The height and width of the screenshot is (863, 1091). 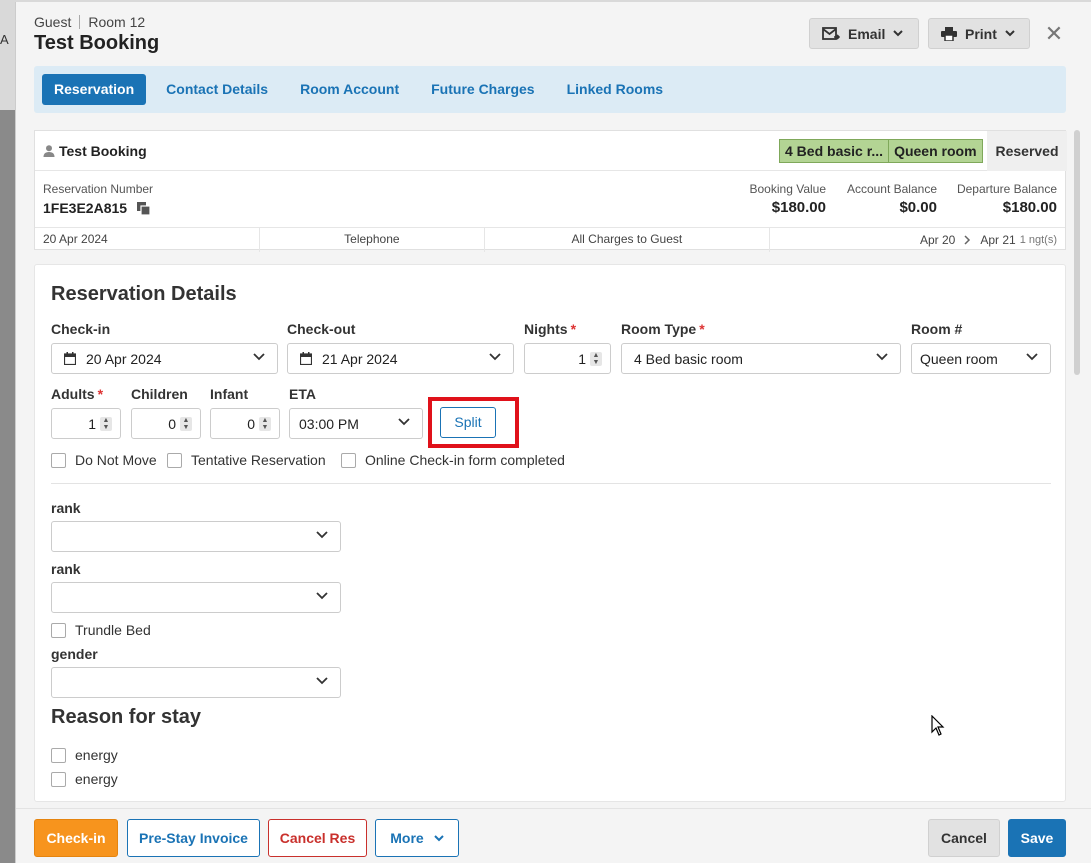 I want to click on infant-label: Infant, so click(x=229, y=394).